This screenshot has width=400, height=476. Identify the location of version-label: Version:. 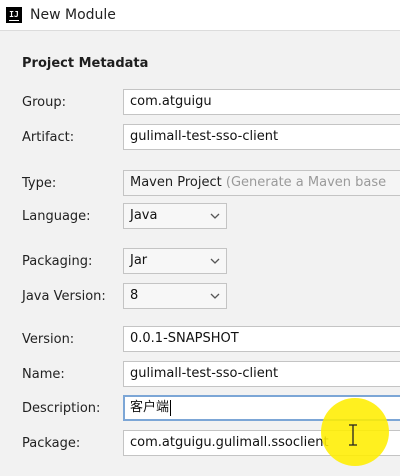
(48, 339).